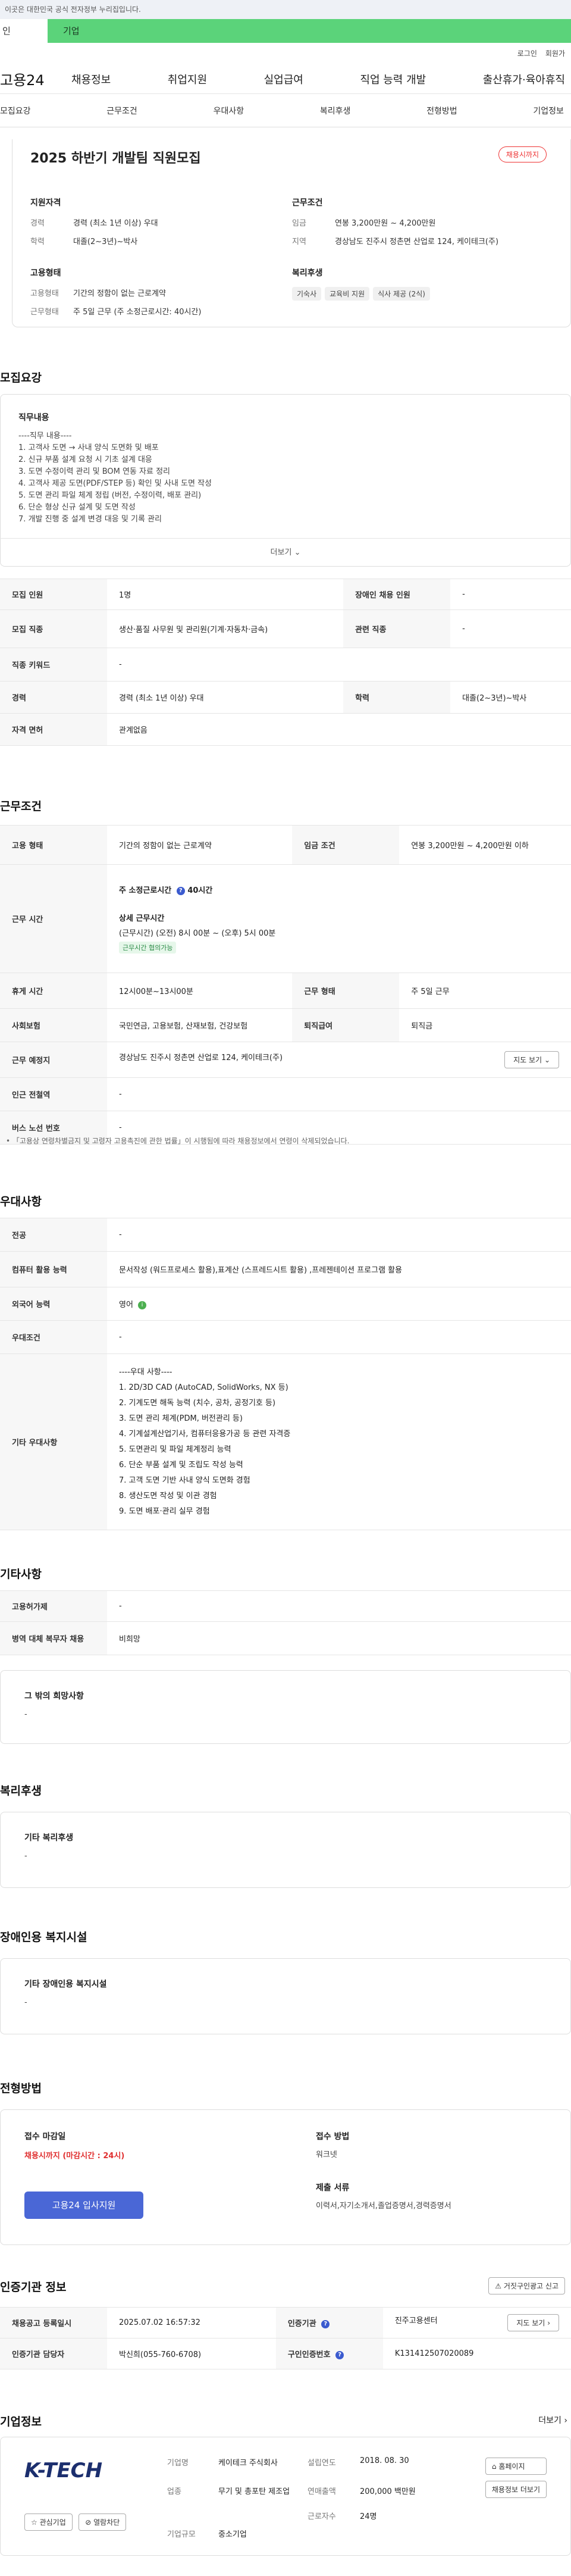  I want to click on gnb-item-jobs: 채용정보, so click(91, 79).